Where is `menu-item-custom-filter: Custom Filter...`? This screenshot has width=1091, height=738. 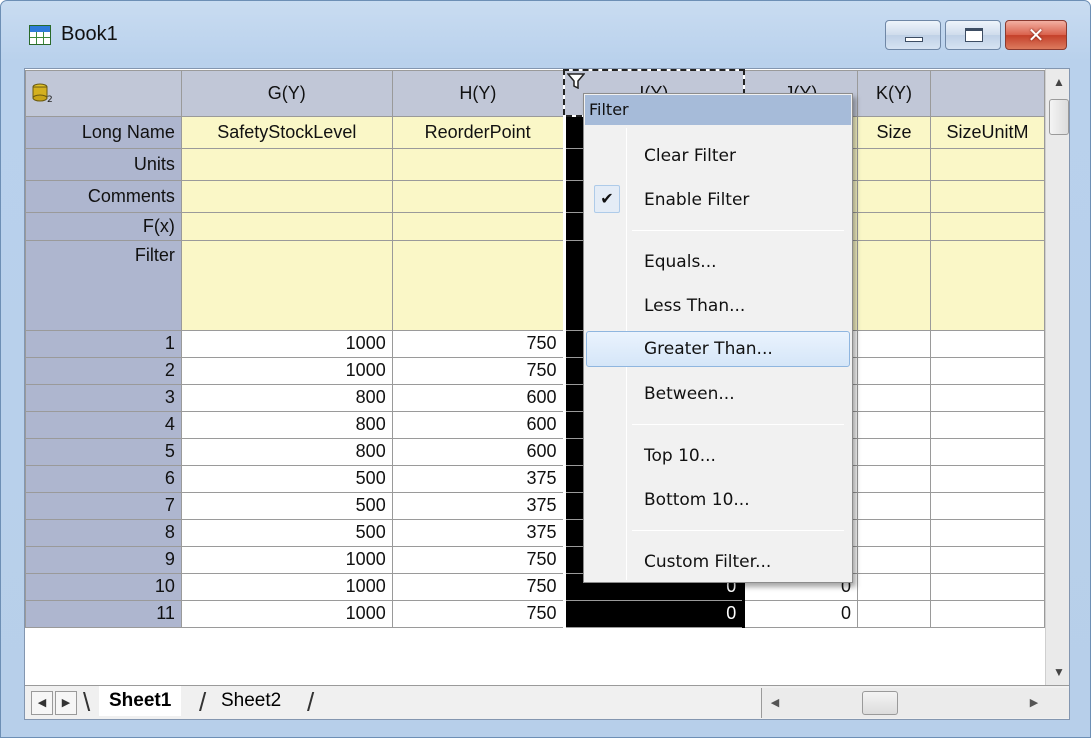 menu-item-custom-filter: Custom Filter... is located at coordinates (718, 562).